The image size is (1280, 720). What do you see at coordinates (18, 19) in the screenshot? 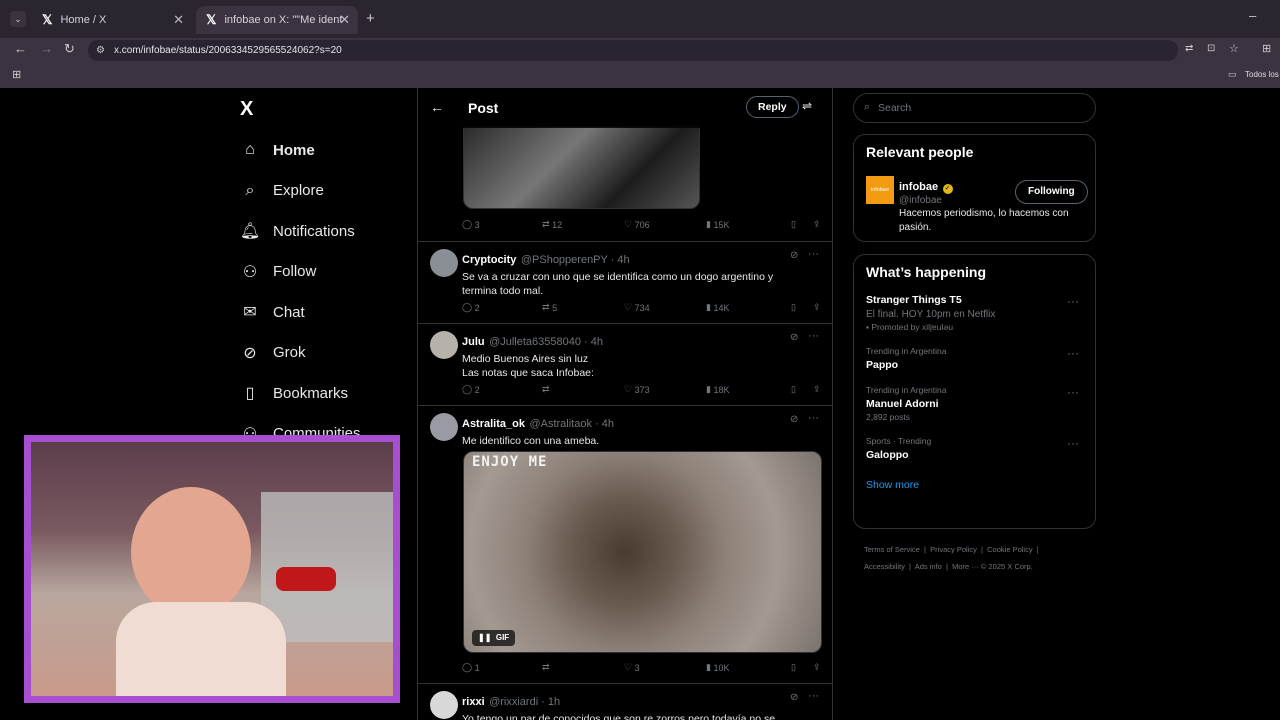
I see `tab-search-button: ⌄` at bounding box center [18, 19].